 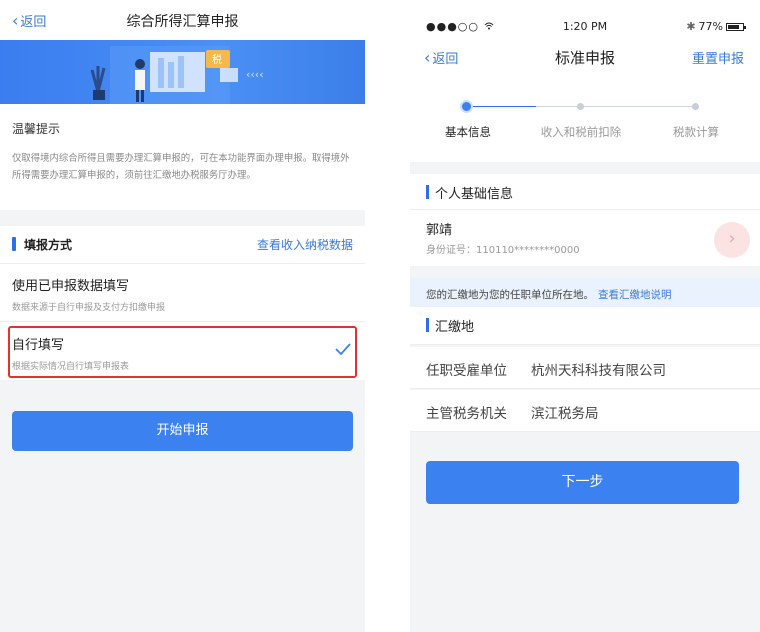 What do you see at coordinates (691, 26) in the screenshot?
I see `bluetooth-icon: ✱` at bounding box center [691, 26].